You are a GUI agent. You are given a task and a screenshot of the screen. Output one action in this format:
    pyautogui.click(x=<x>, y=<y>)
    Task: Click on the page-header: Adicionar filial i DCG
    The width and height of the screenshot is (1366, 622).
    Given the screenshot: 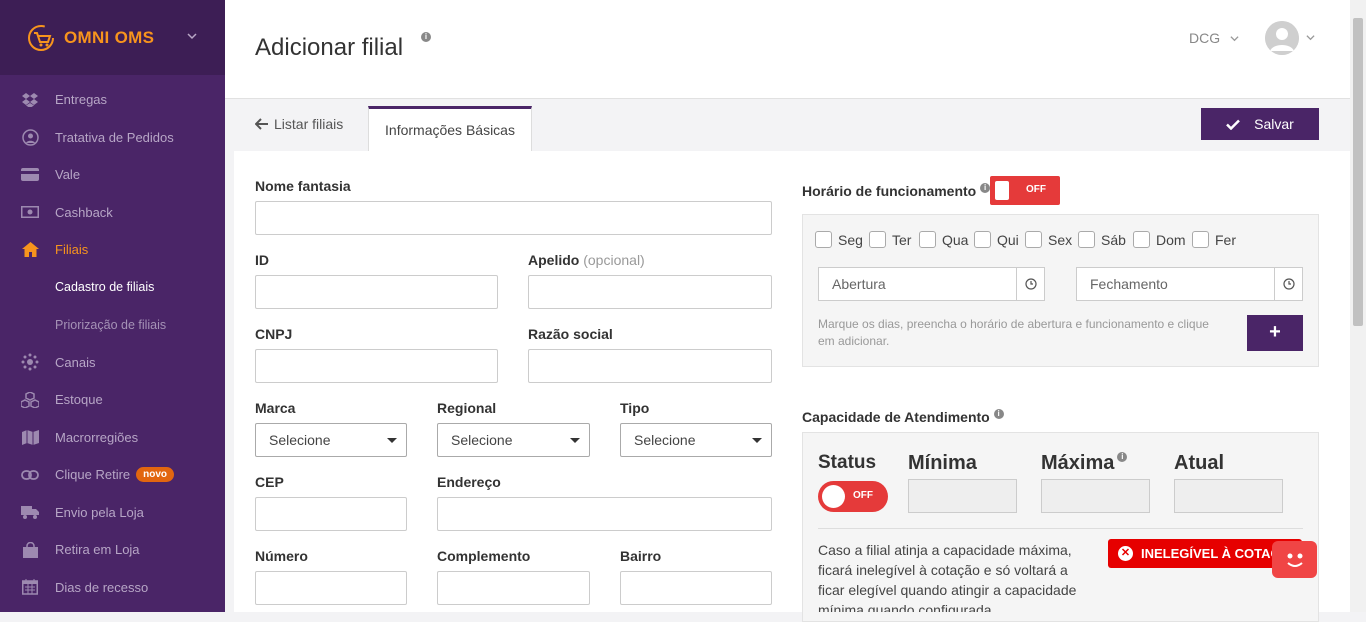 What is the action you would take?
    pyautogui.click(x=787, y=49)
    